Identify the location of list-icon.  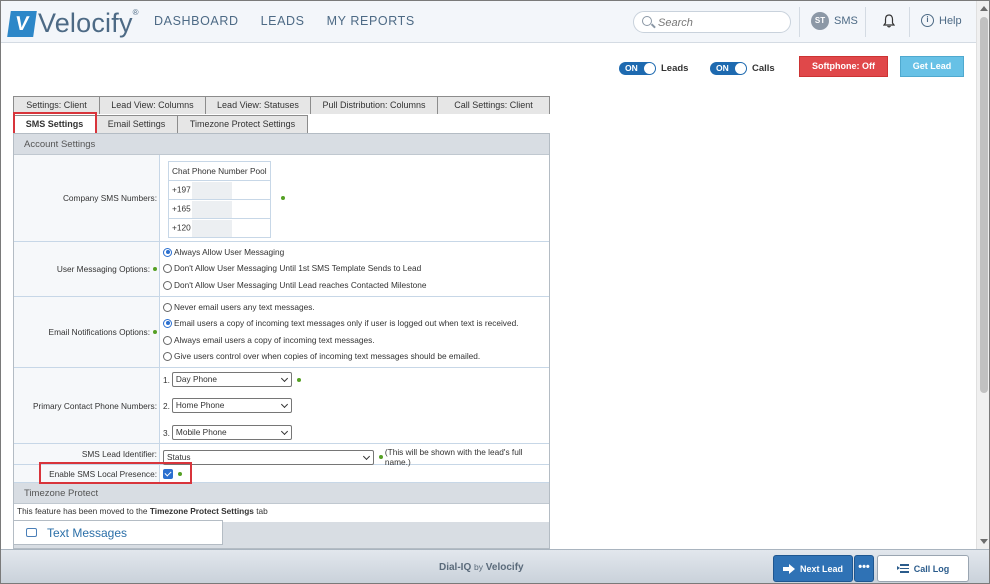
(902, 568).